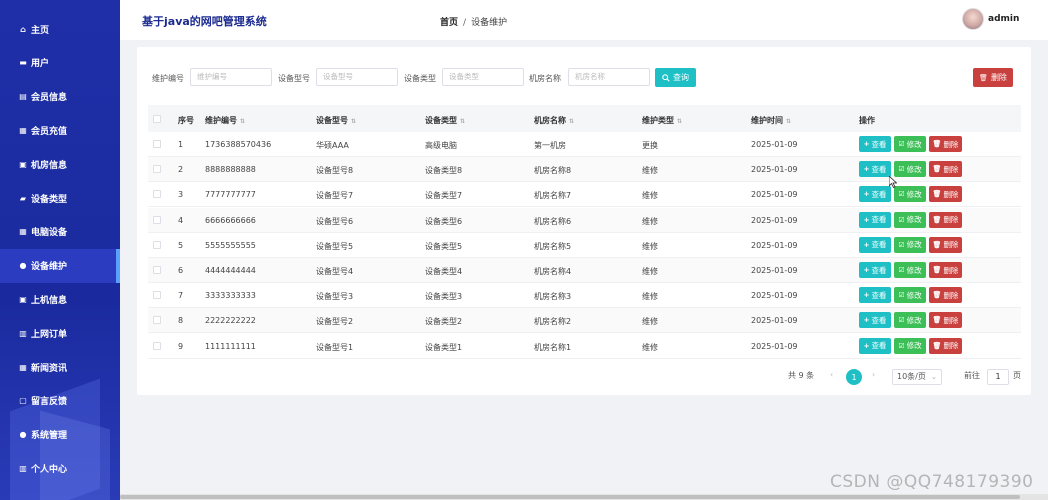  What do you see at coordinates (917, 377) in the screenshot?
I see `page-size-select: 10条/页 ⌄` at bounding box center [917, 377].